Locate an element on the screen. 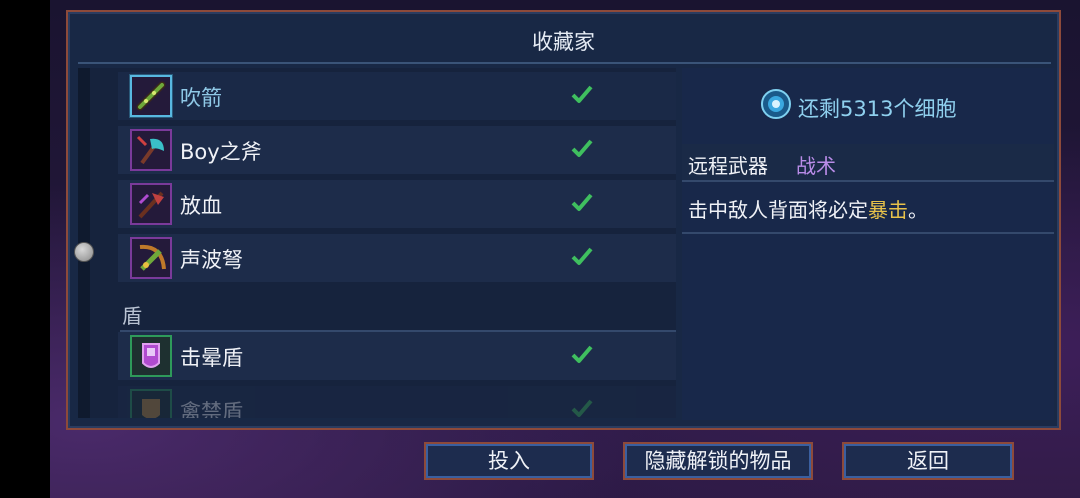 The height and width of the screenshot is (498, 1080). cells-remaining: 还剩5313个细胞 is located at coordinates (877, 109).